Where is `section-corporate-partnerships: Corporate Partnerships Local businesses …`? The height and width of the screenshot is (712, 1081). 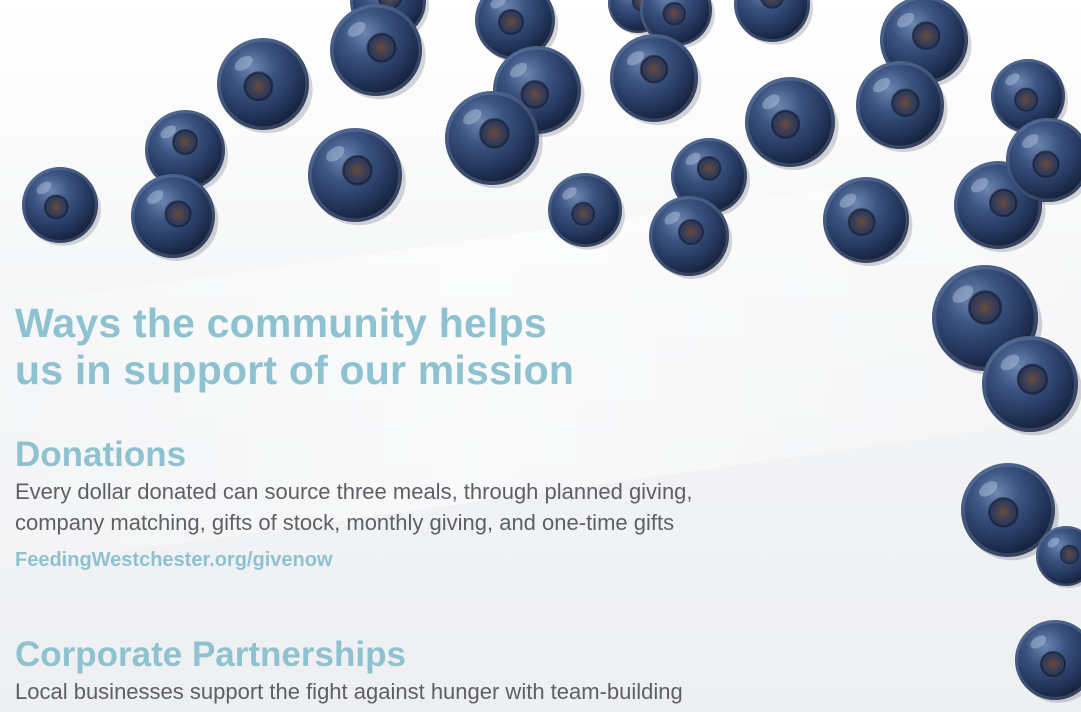 section-corporate-partnerships: Corporate Partnerships Local businesses … is located at coordinates (349, 671).